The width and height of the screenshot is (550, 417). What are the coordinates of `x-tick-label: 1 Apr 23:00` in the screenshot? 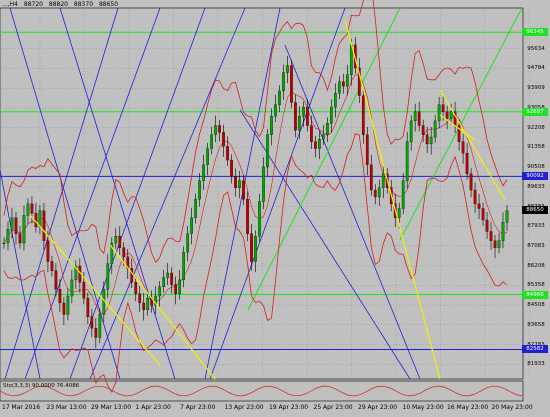 It's located at (153, 407).